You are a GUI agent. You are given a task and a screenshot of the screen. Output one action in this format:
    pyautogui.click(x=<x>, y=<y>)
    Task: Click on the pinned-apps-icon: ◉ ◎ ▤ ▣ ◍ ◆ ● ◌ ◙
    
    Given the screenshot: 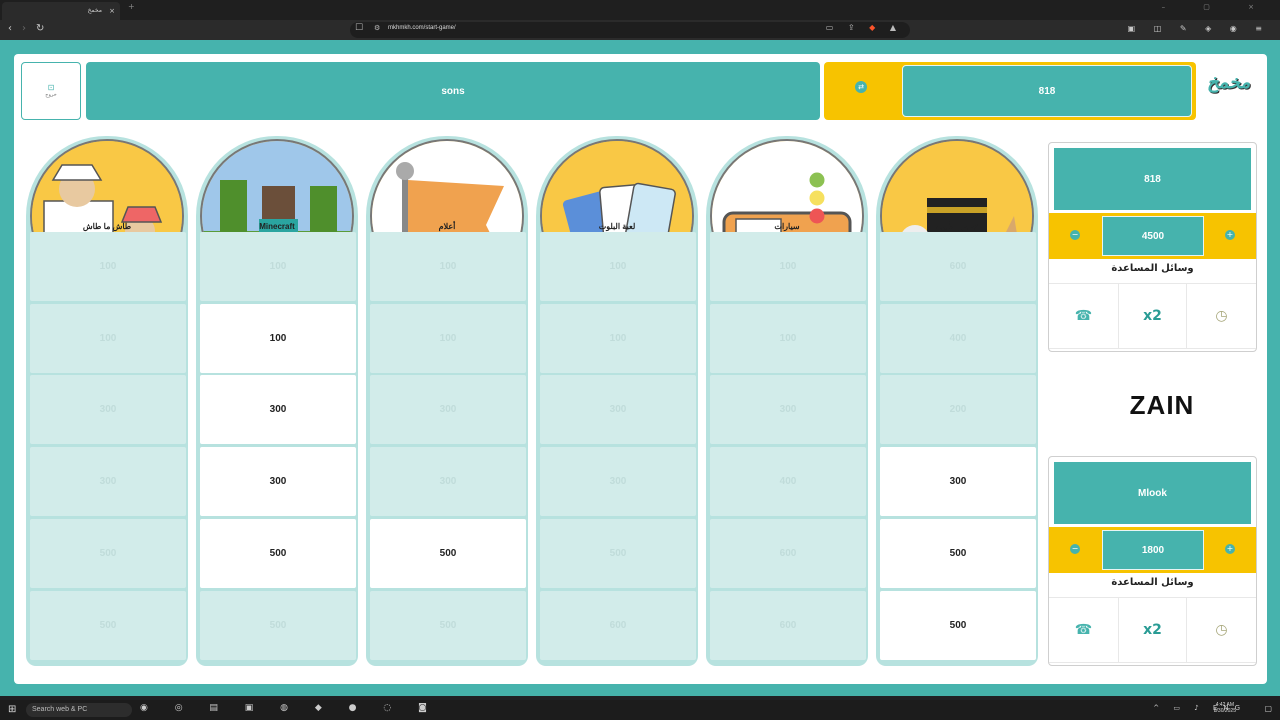 What is the action you would take?
    pyautogui.click(x=289, y=708)
    